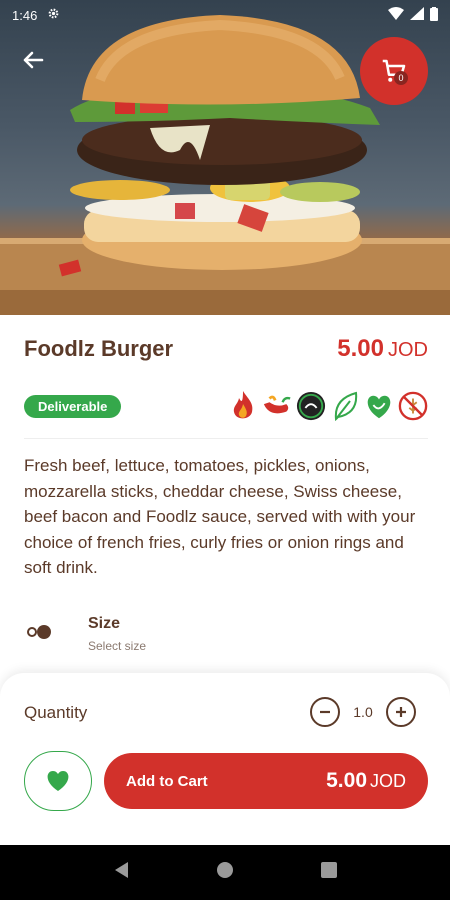  What do you see at coordinates (345, 406) in the screenshot?
I see `leaf-icon` at bounding box center [345, 406].